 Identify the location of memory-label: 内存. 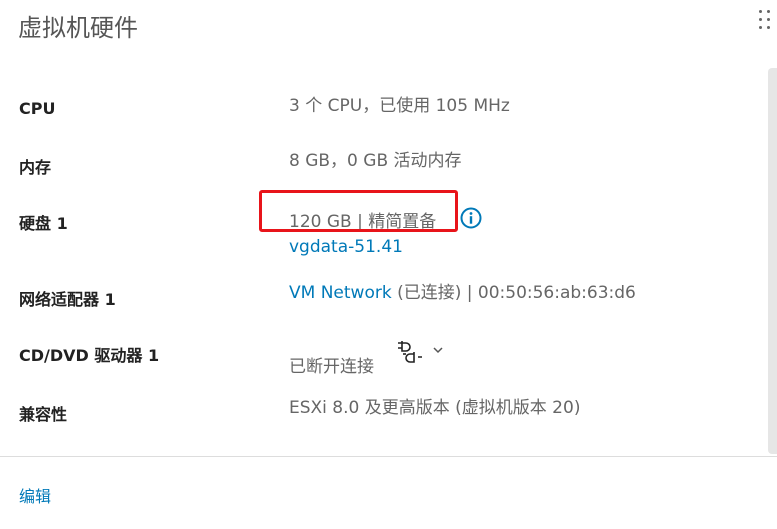
(35, 167).